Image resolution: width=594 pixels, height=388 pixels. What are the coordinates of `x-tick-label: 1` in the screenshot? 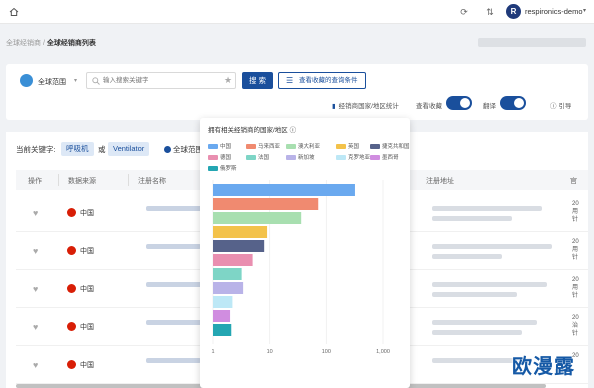 It's located at (212, 352).